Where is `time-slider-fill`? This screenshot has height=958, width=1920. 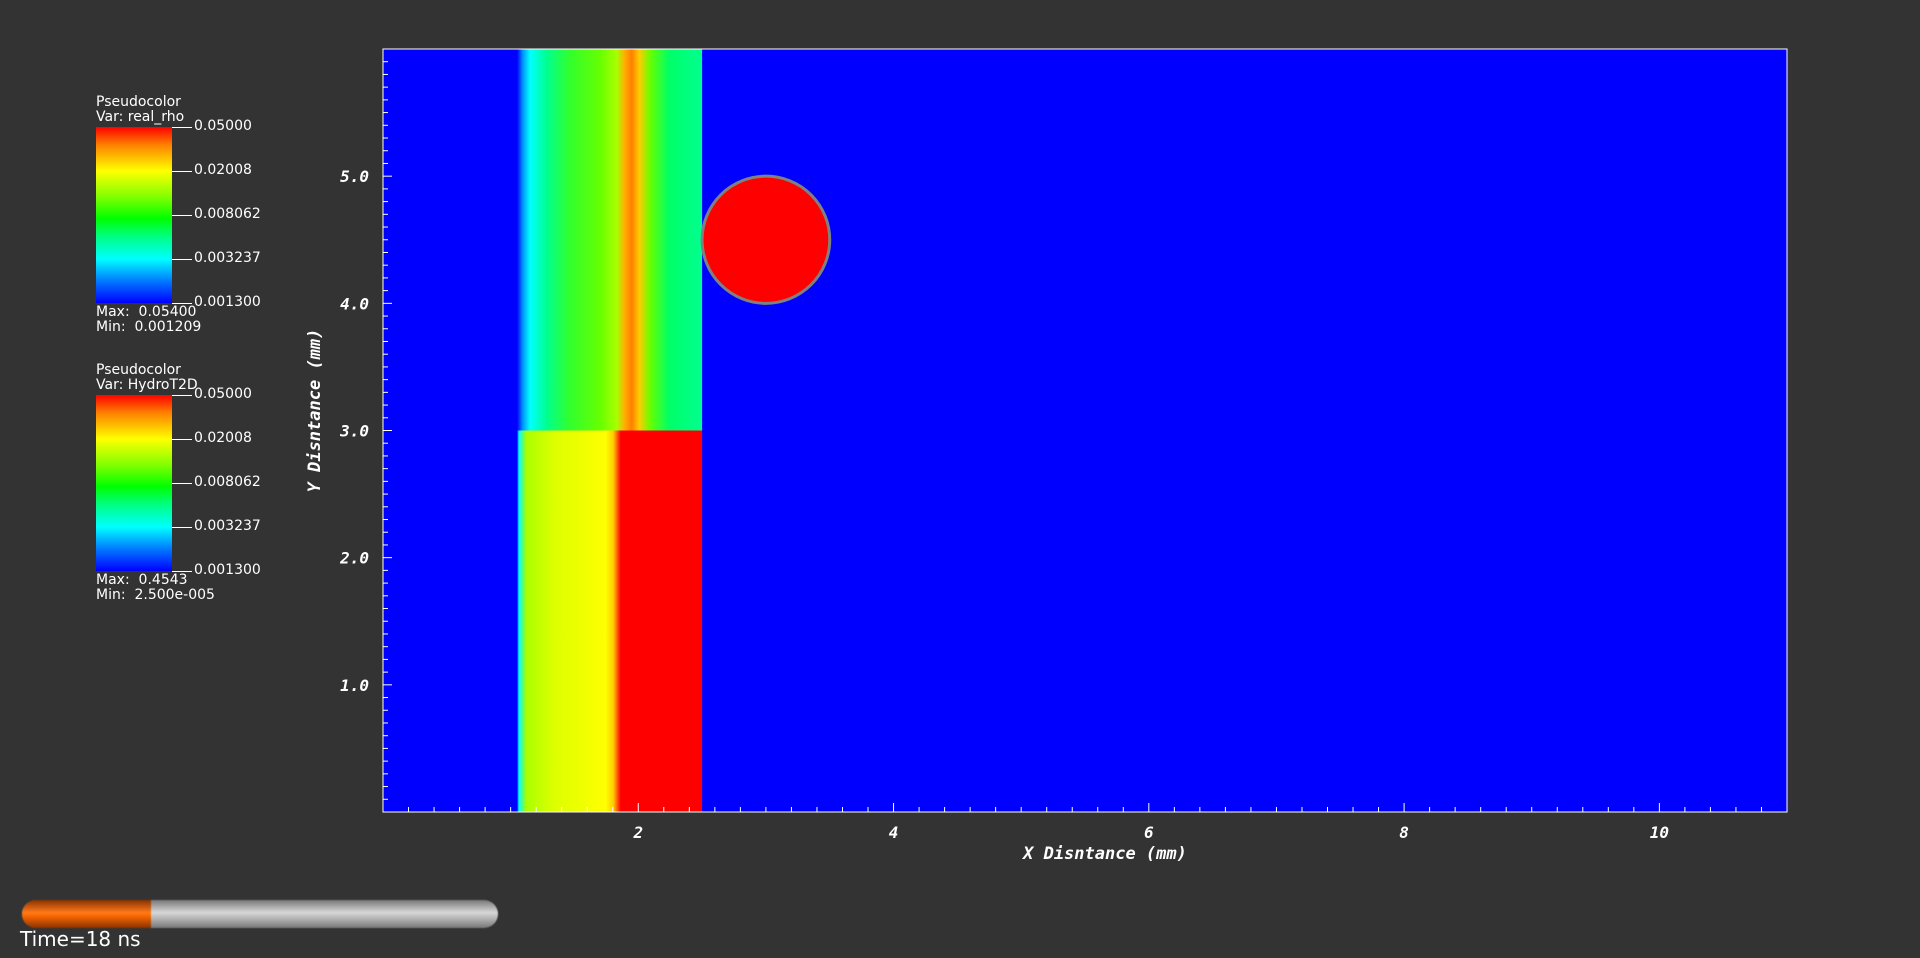
time-slider-fill is located at coordinates (86, 914).